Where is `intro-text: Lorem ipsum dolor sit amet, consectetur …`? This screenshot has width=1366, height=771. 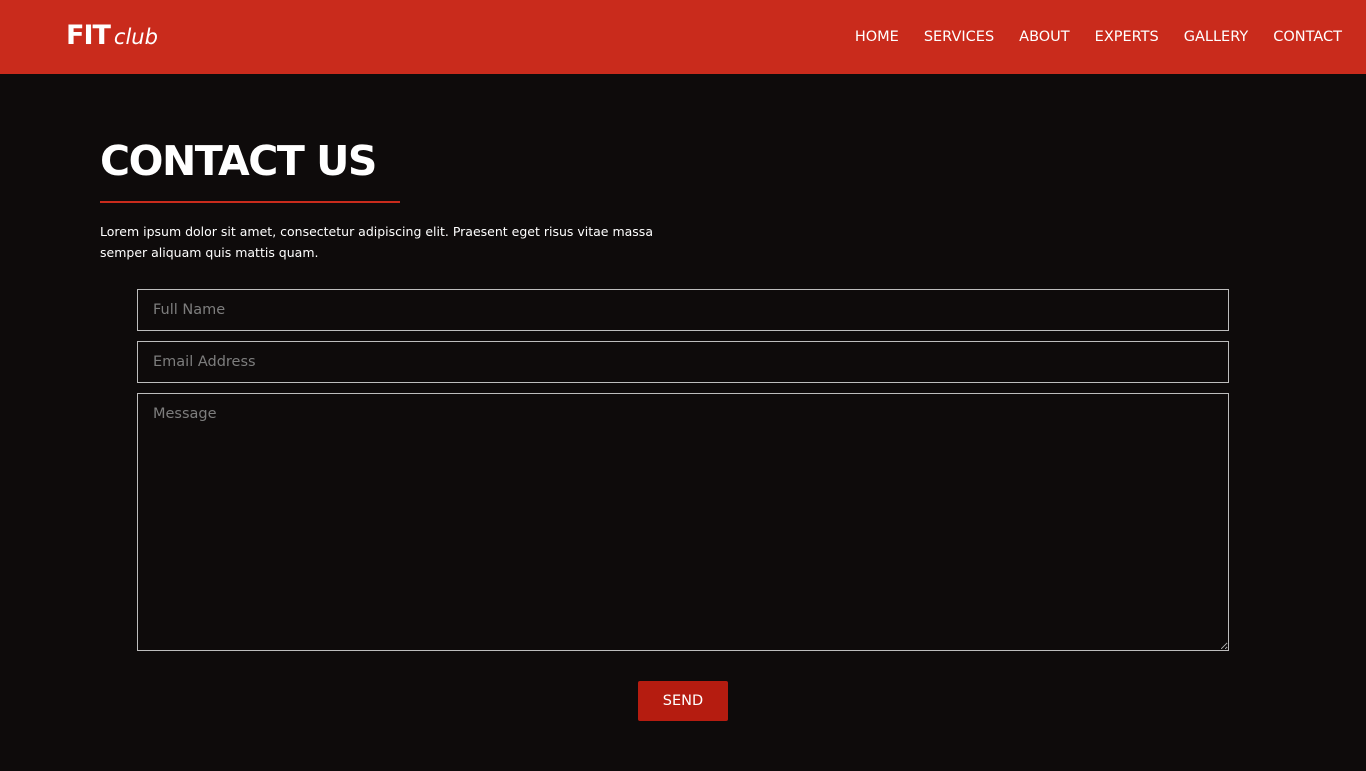 intro-text: Lorem ipsum dolor sit amet, consectetur … is located at coordinates (376, 242).